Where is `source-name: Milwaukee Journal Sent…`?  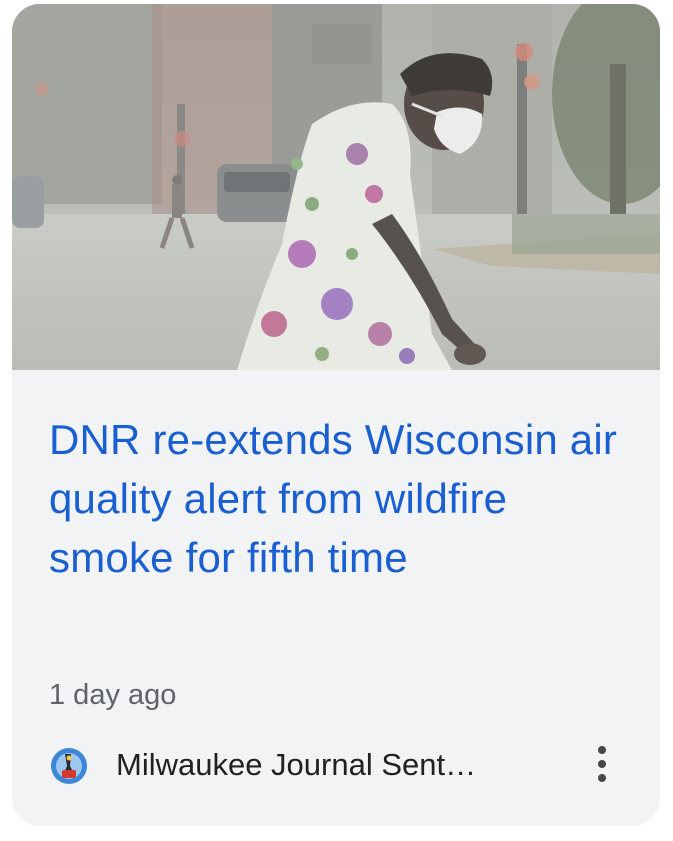 source-name: Milwaukee Journal Sent… is located at coordinates (296, 765).